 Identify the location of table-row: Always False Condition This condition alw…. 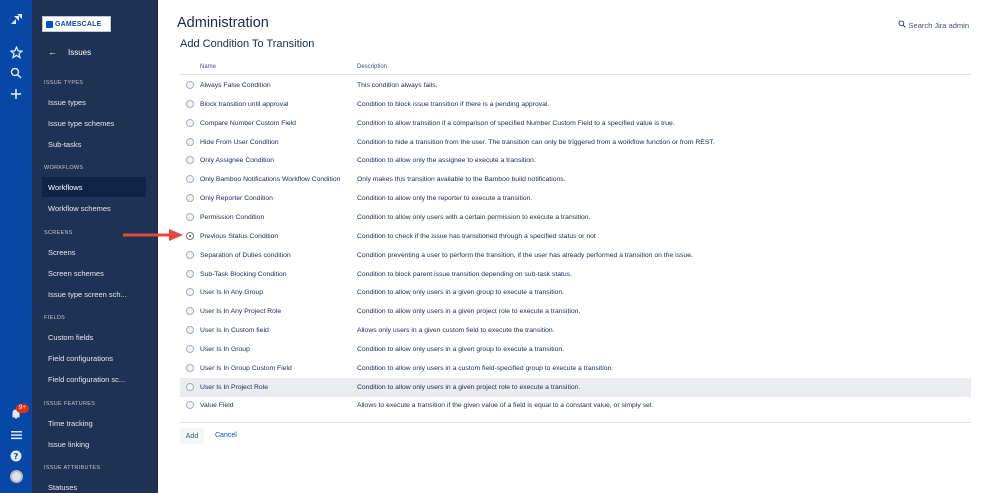
(575, 85).